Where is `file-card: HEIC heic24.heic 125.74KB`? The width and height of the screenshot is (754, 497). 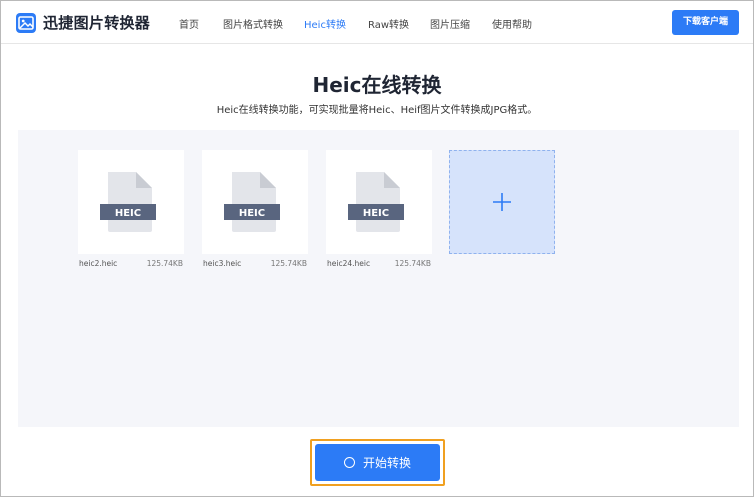
file-card: HEIC heic24.heic 125.74KB is located at coordinates (379, 209).